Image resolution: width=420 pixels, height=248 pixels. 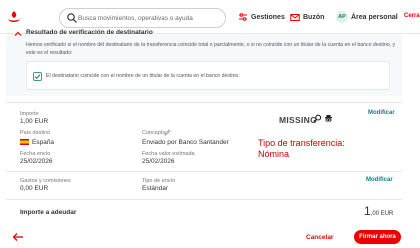 I want to click on tipo-envio-label: Tipo de envío, so click(x=159, y=181).